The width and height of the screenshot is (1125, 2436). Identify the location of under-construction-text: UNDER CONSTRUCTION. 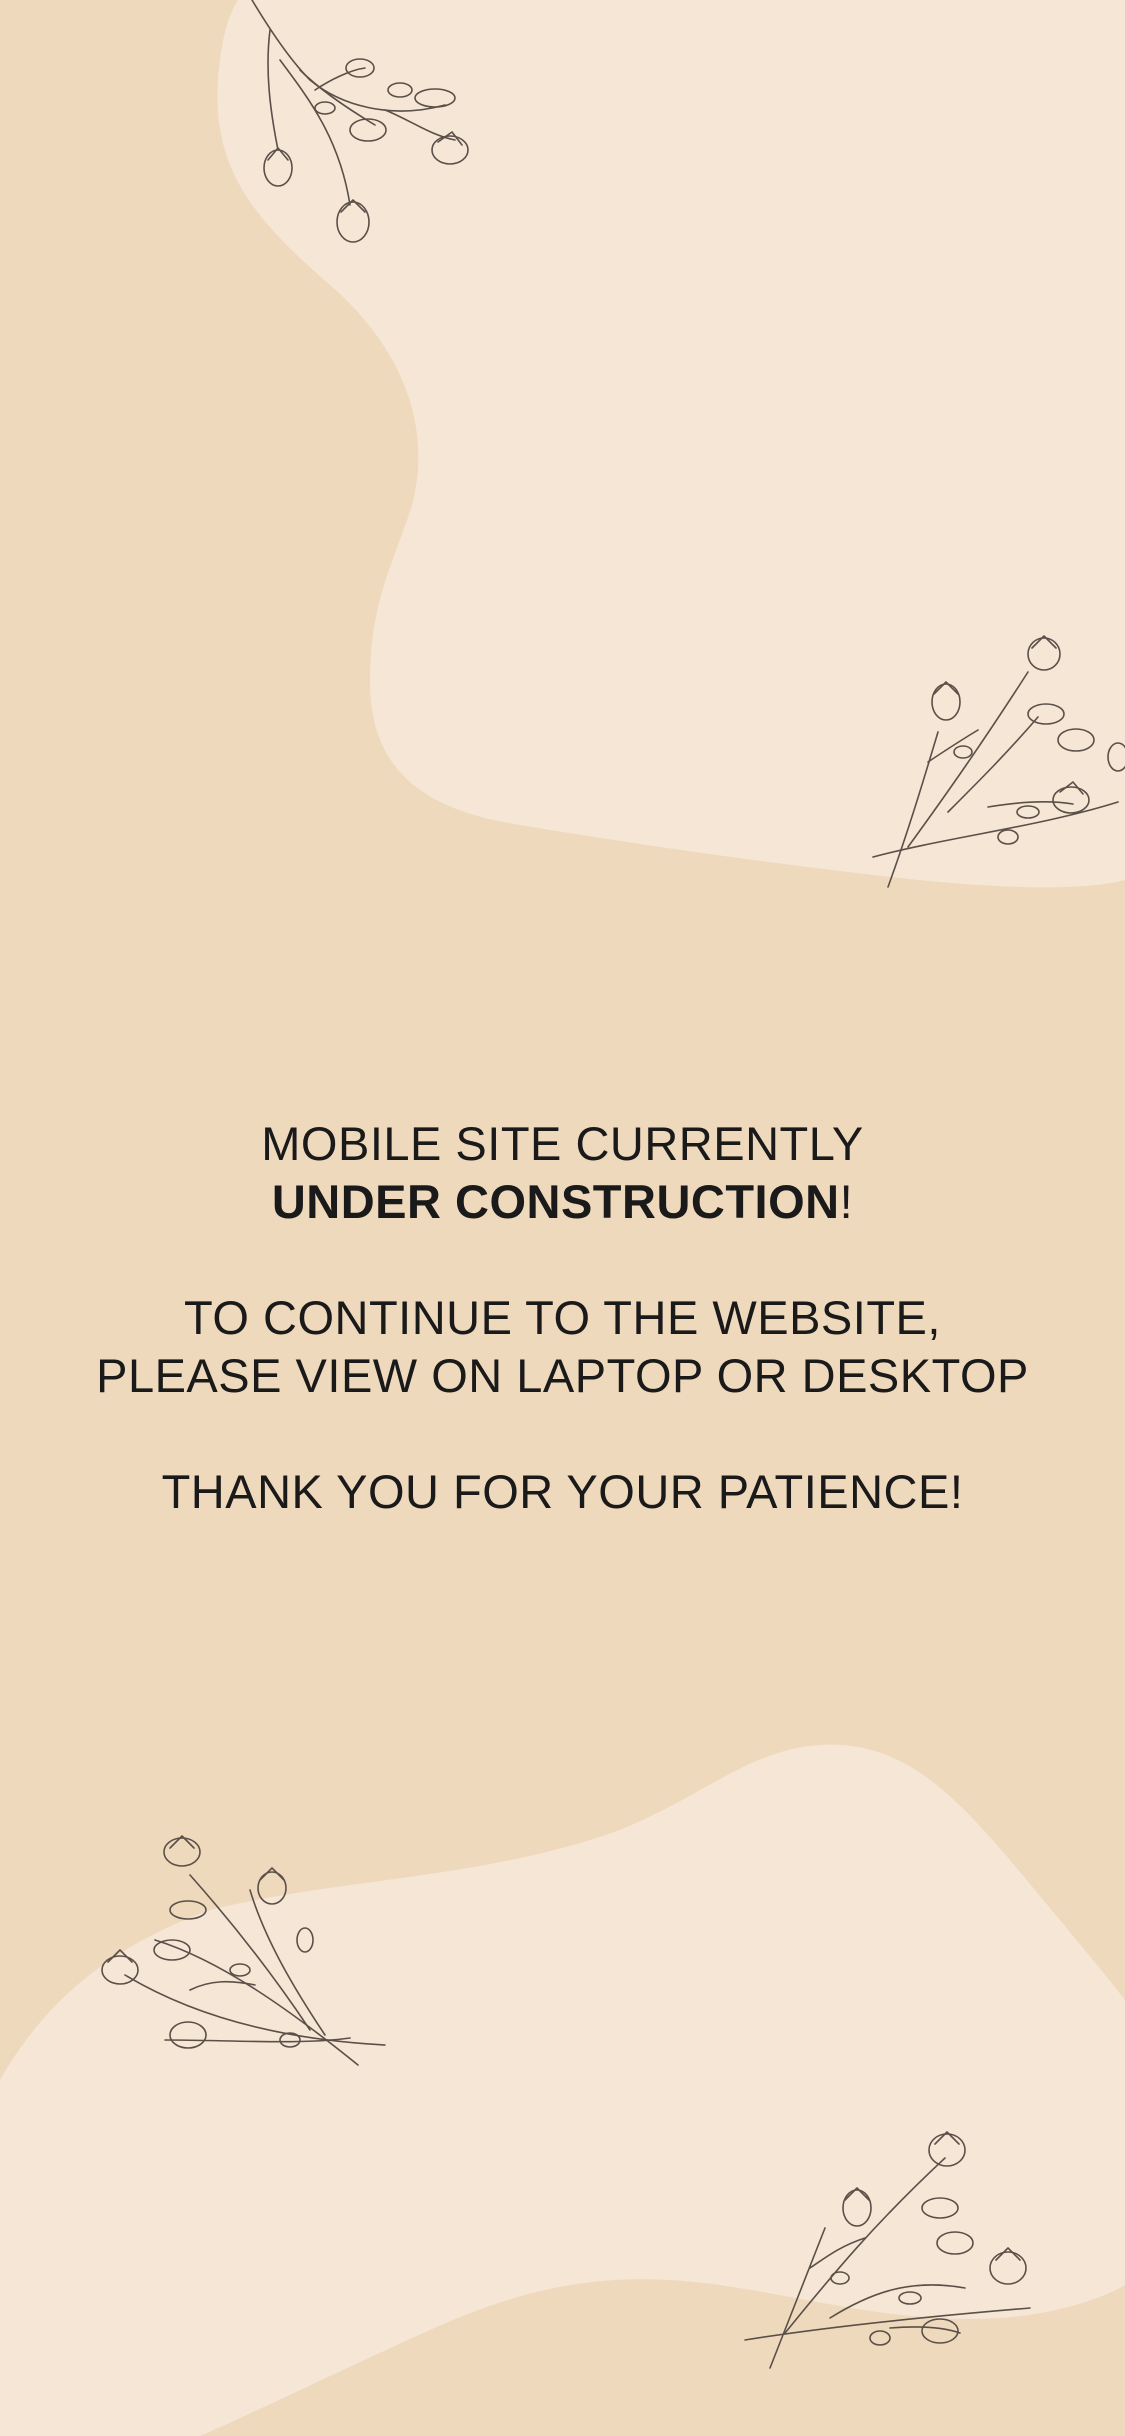
(555, 1201).